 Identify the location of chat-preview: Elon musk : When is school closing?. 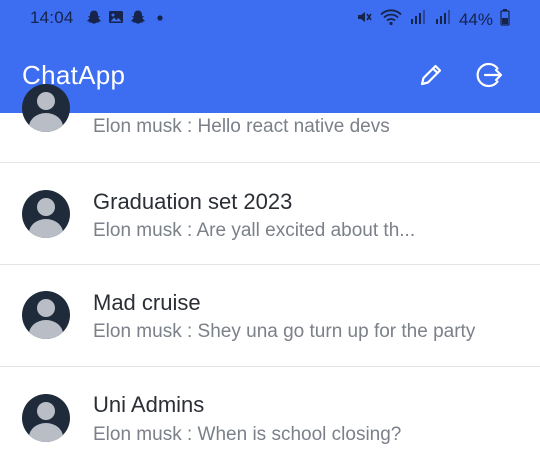
(247, 434).